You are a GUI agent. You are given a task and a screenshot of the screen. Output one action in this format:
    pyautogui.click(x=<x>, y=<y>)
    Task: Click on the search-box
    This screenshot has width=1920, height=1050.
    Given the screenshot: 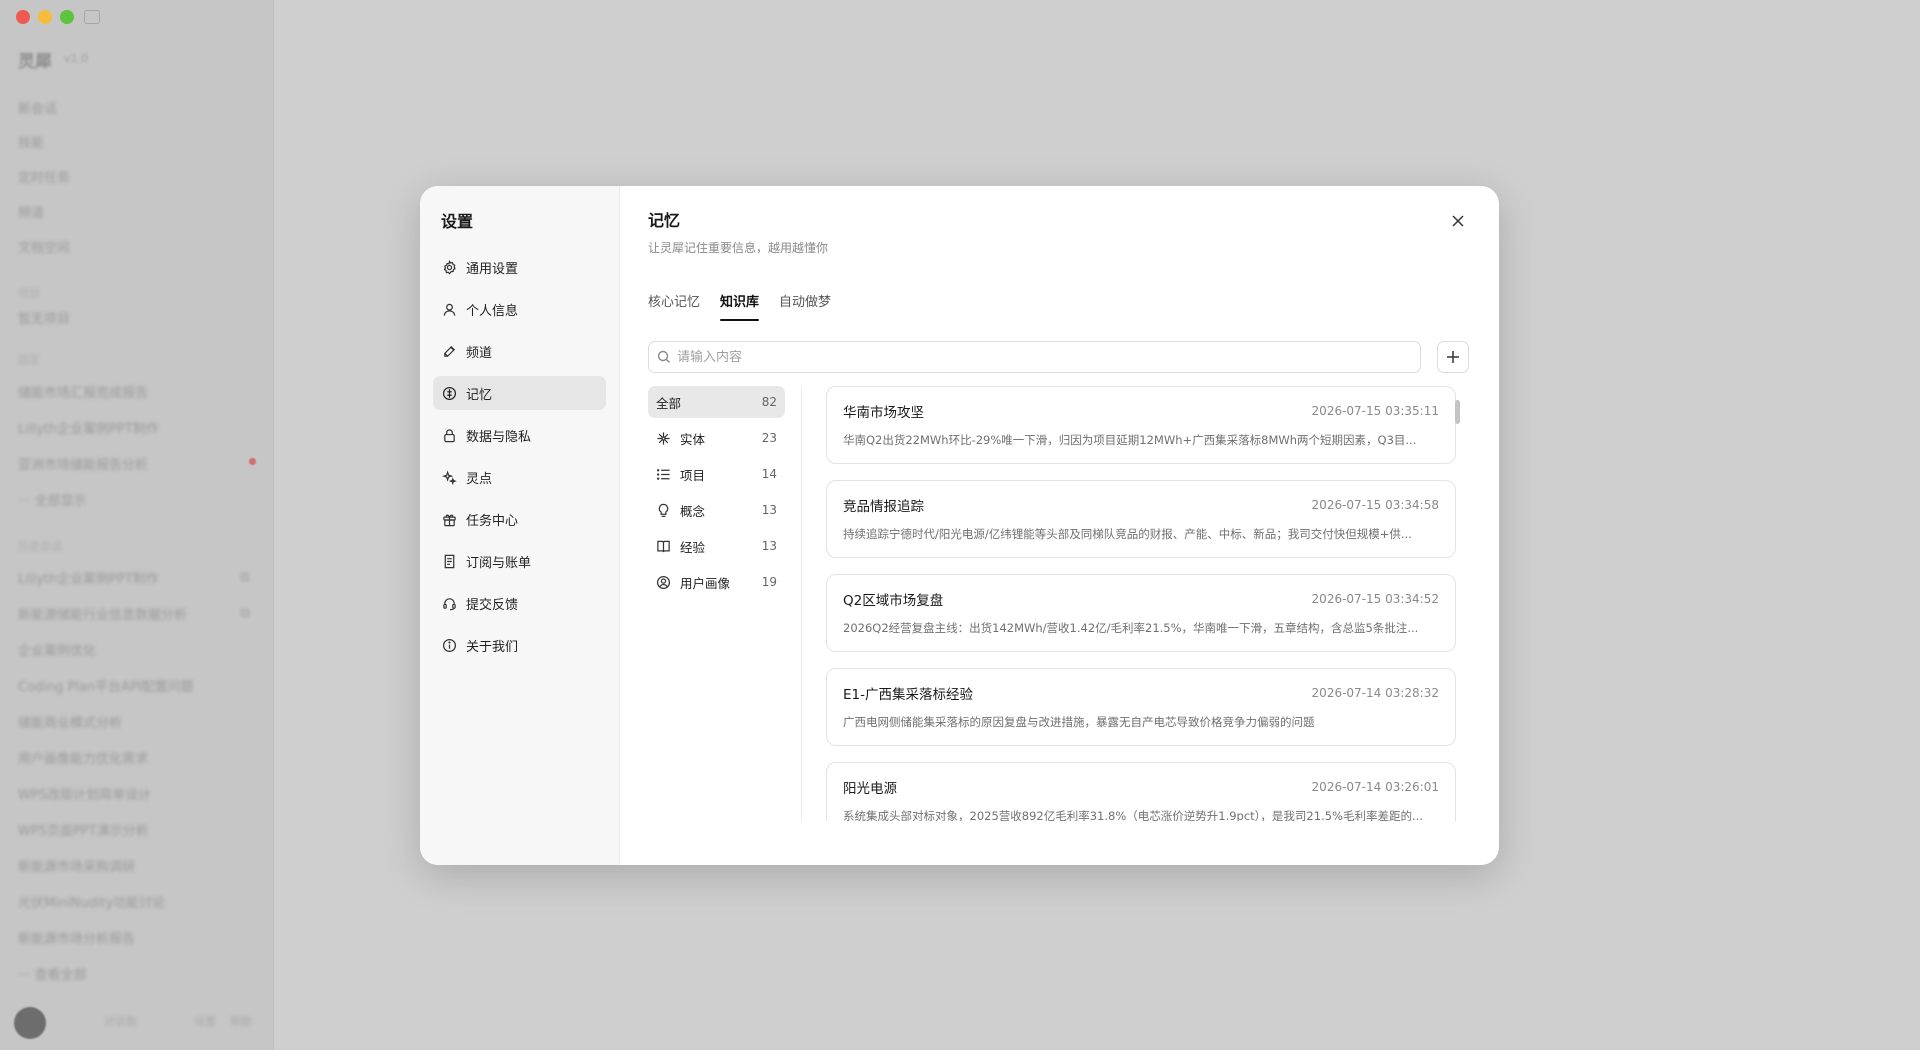 What is the action you would take?
    pyautogui.click(x=1034, y=357)
    